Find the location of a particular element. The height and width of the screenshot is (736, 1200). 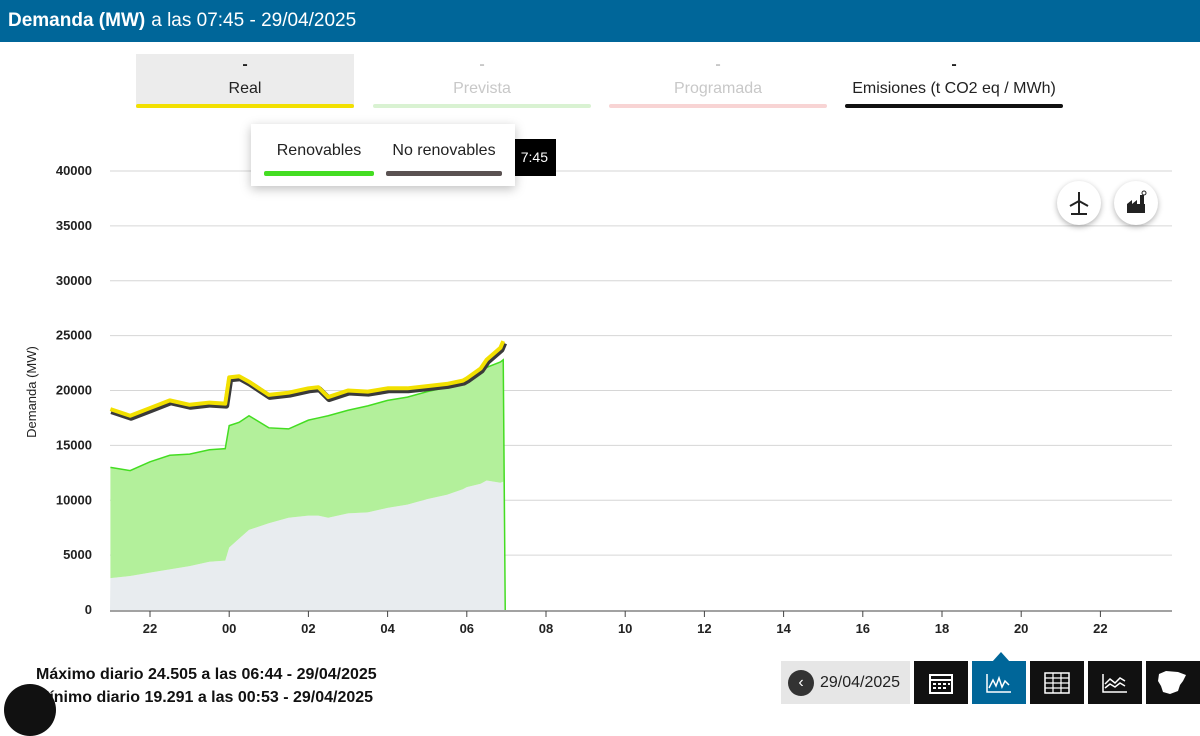

line-chart-icon is located at coordinates (998, 683).